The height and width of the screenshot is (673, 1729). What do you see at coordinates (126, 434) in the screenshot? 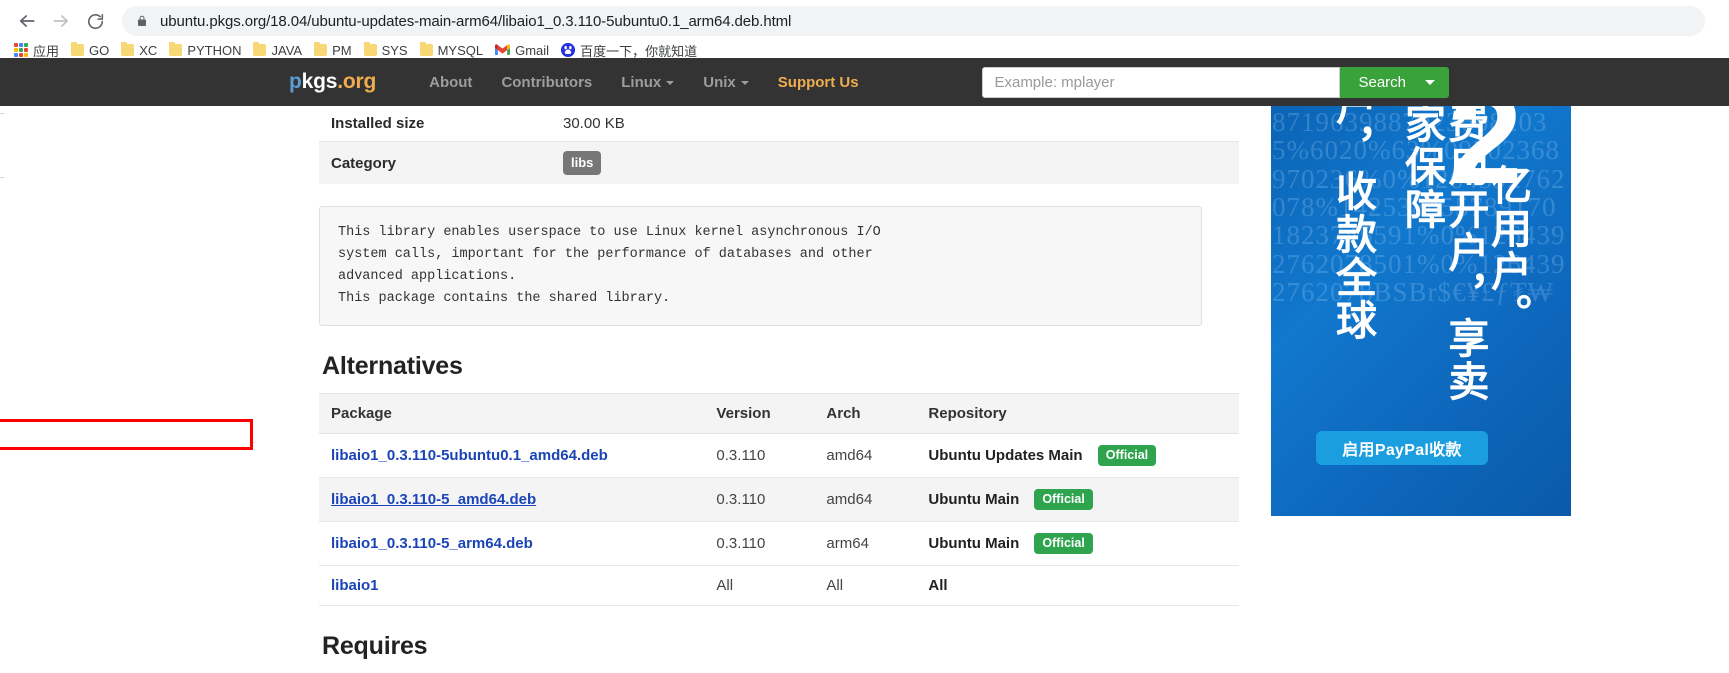
I see `highlight-annotation` at bounding box center [126, 434].